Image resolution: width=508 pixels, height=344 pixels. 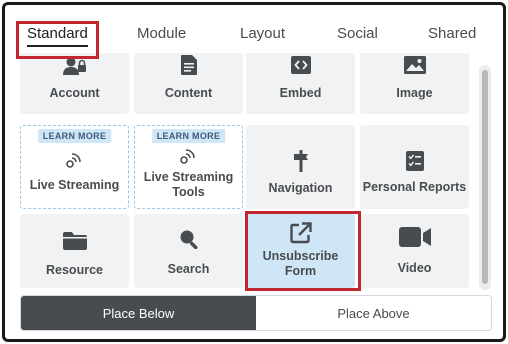 What do you see at coordinates (189, 239) in the screenshot?
I see `search-icon` at bounding box center [189, 239].